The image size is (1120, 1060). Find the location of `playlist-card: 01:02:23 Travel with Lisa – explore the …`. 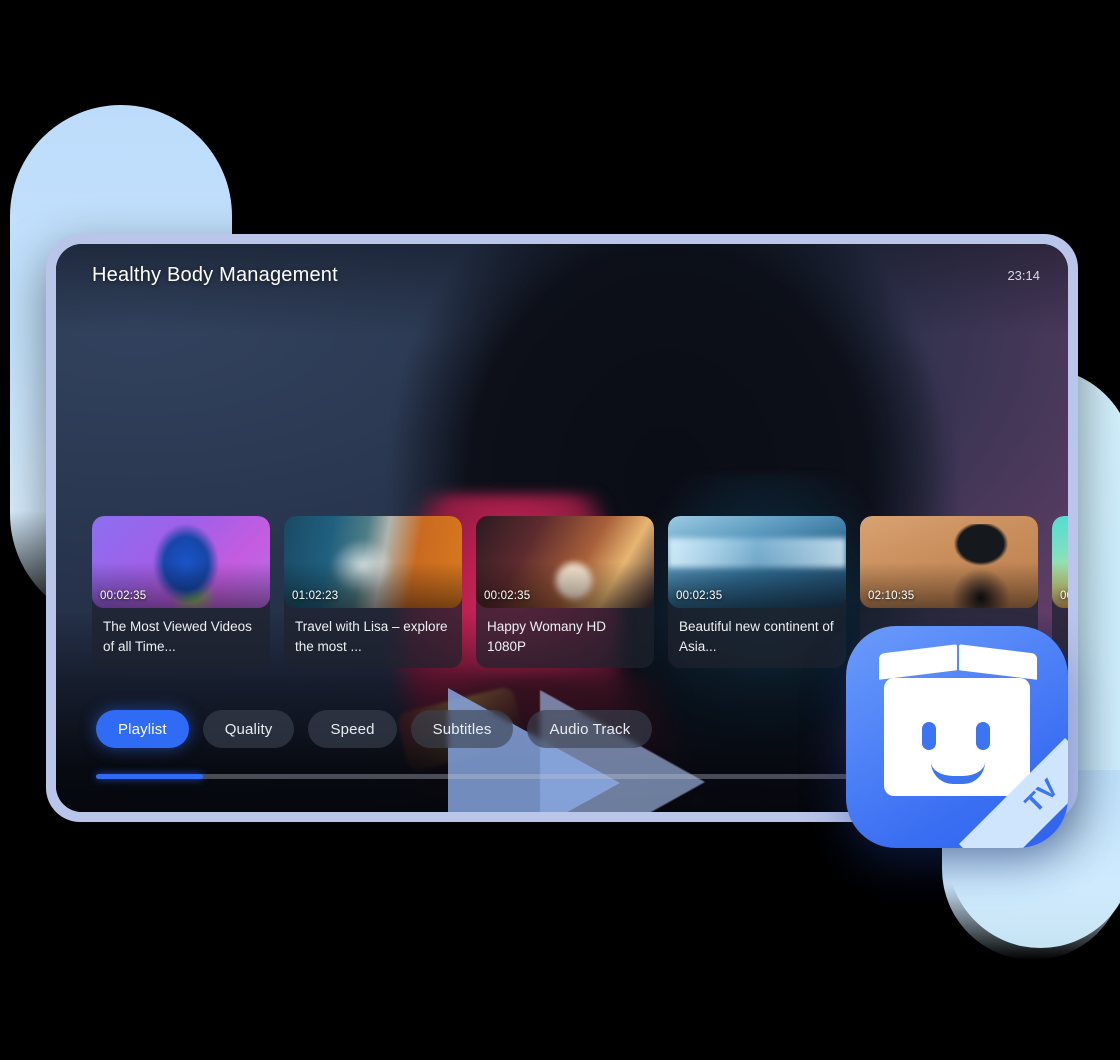

playlist-card: 01:02:23 Travel with Lisa – explore the … is located at coordinates (373, 592).